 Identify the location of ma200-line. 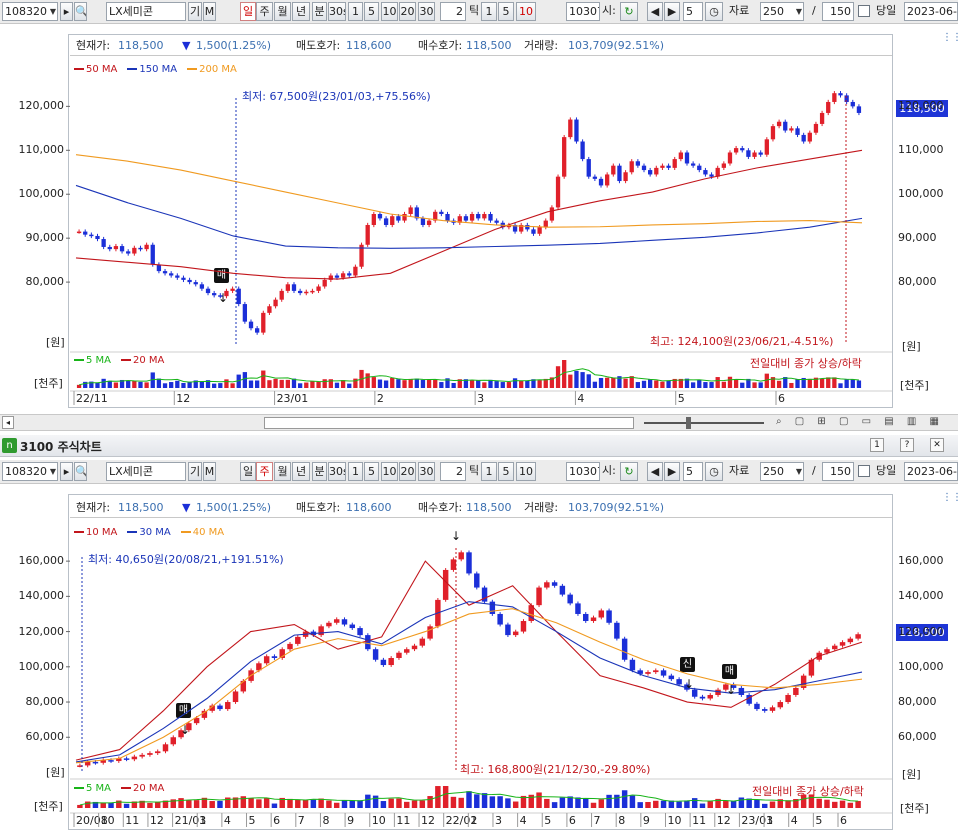
(469, 191).